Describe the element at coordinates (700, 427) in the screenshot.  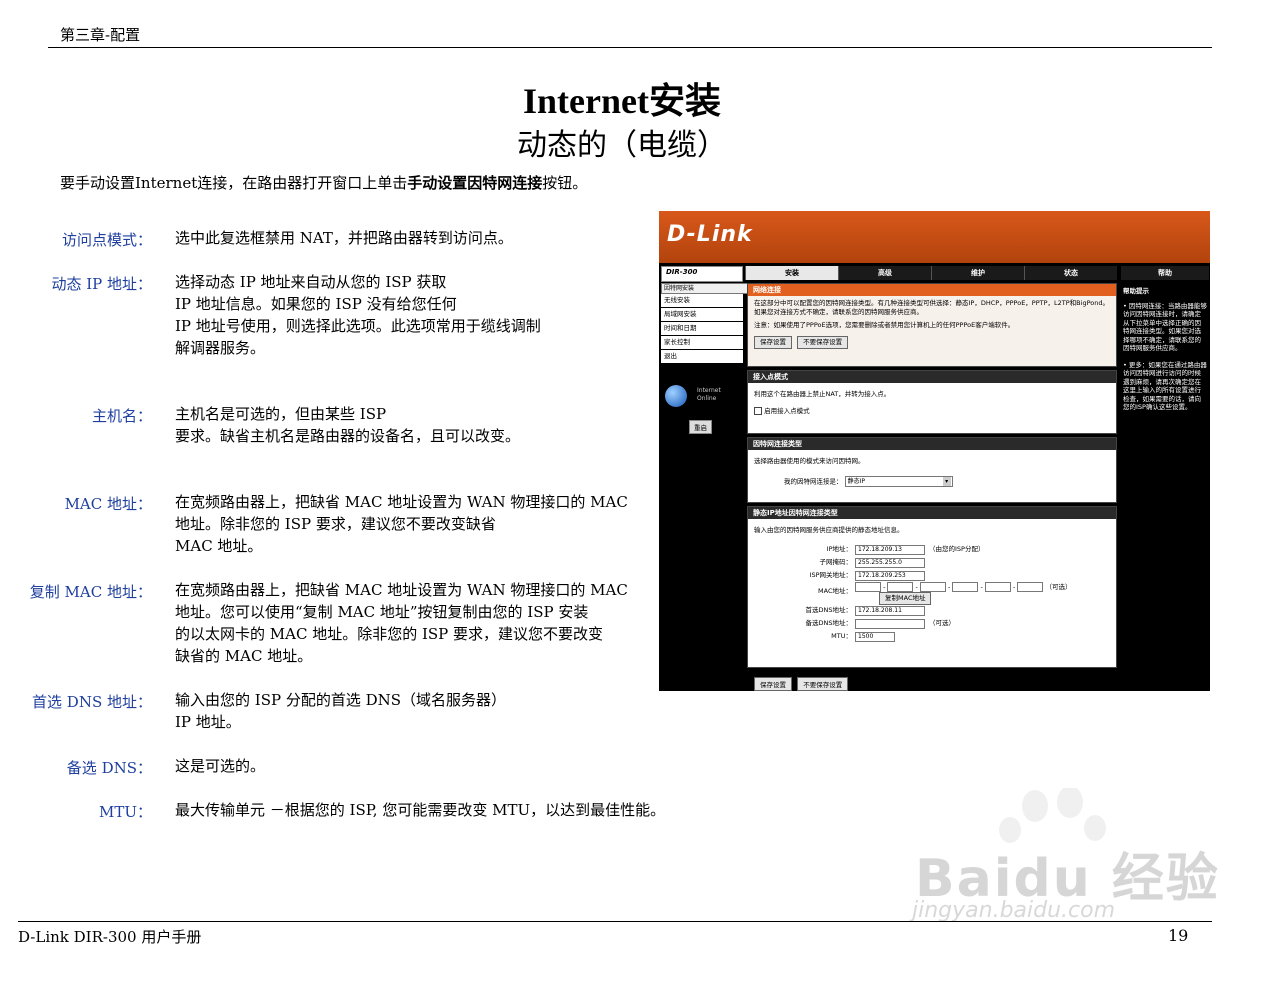
I see `reboot-button: 重启` at that location.